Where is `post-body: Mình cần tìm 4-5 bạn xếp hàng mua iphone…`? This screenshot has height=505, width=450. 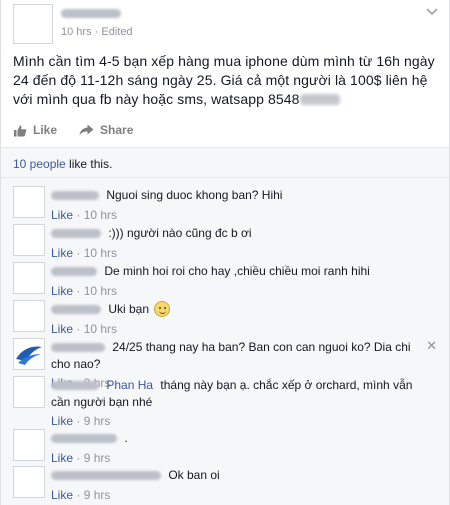 post-body: Mình cần tìm 4-5 bạn xếp hàng mua iphone… is located at coordinates (226, 80).